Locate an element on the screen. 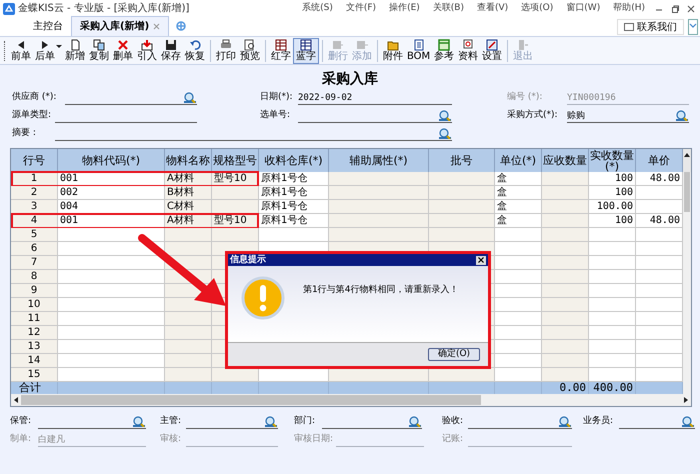 The width and height of the screenshot is (700, 474). menu-item: 窗口(W) is located at coordinates (583, 9).